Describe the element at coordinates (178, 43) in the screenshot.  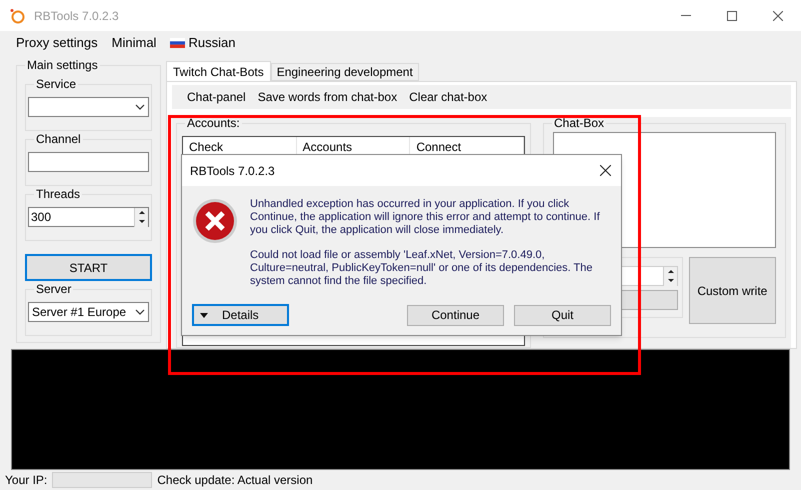
I see `flag-icon` at that location.